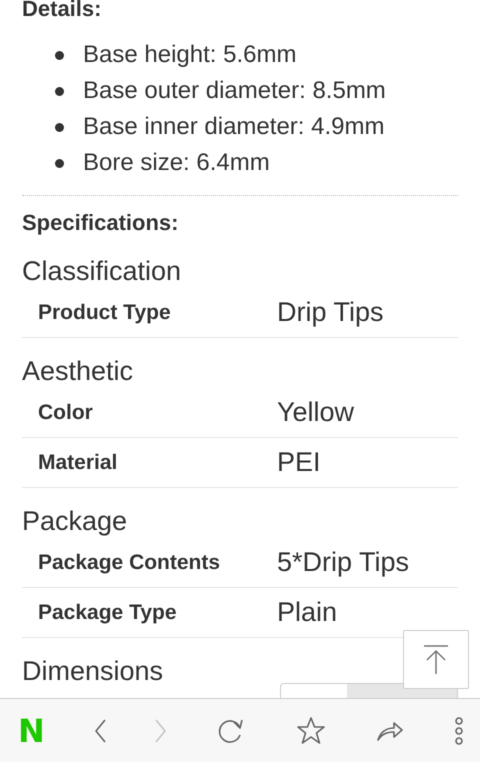 This screenshot has width=480, height=762. What do you see at coordinates (65, 413) in the screenshot?
I see `spec-label: Color` at bounding box center [65, 413].